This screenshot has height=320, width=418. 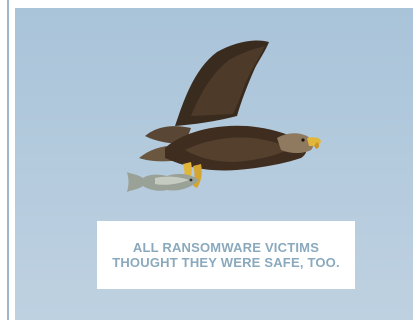 What do you see at coordinates (8, 160) in the screenshot?
I see `frame-rule` at bounding box center [8, 160].